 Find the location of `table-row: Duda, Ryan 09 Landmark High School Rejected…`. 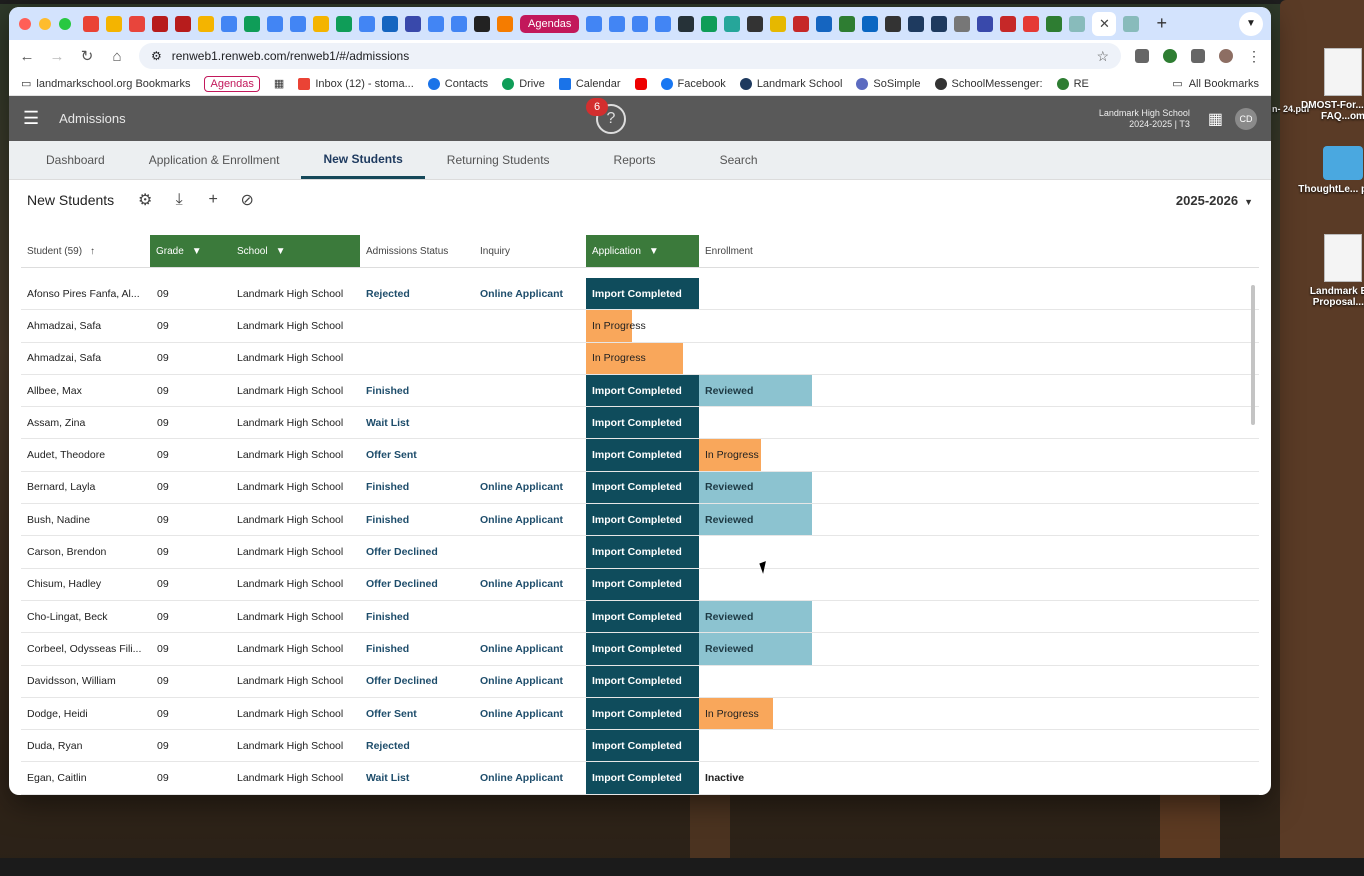

table-row: Duda, Ryan 09 Landmark High School Rejected… is located at coordinates (640, 746).